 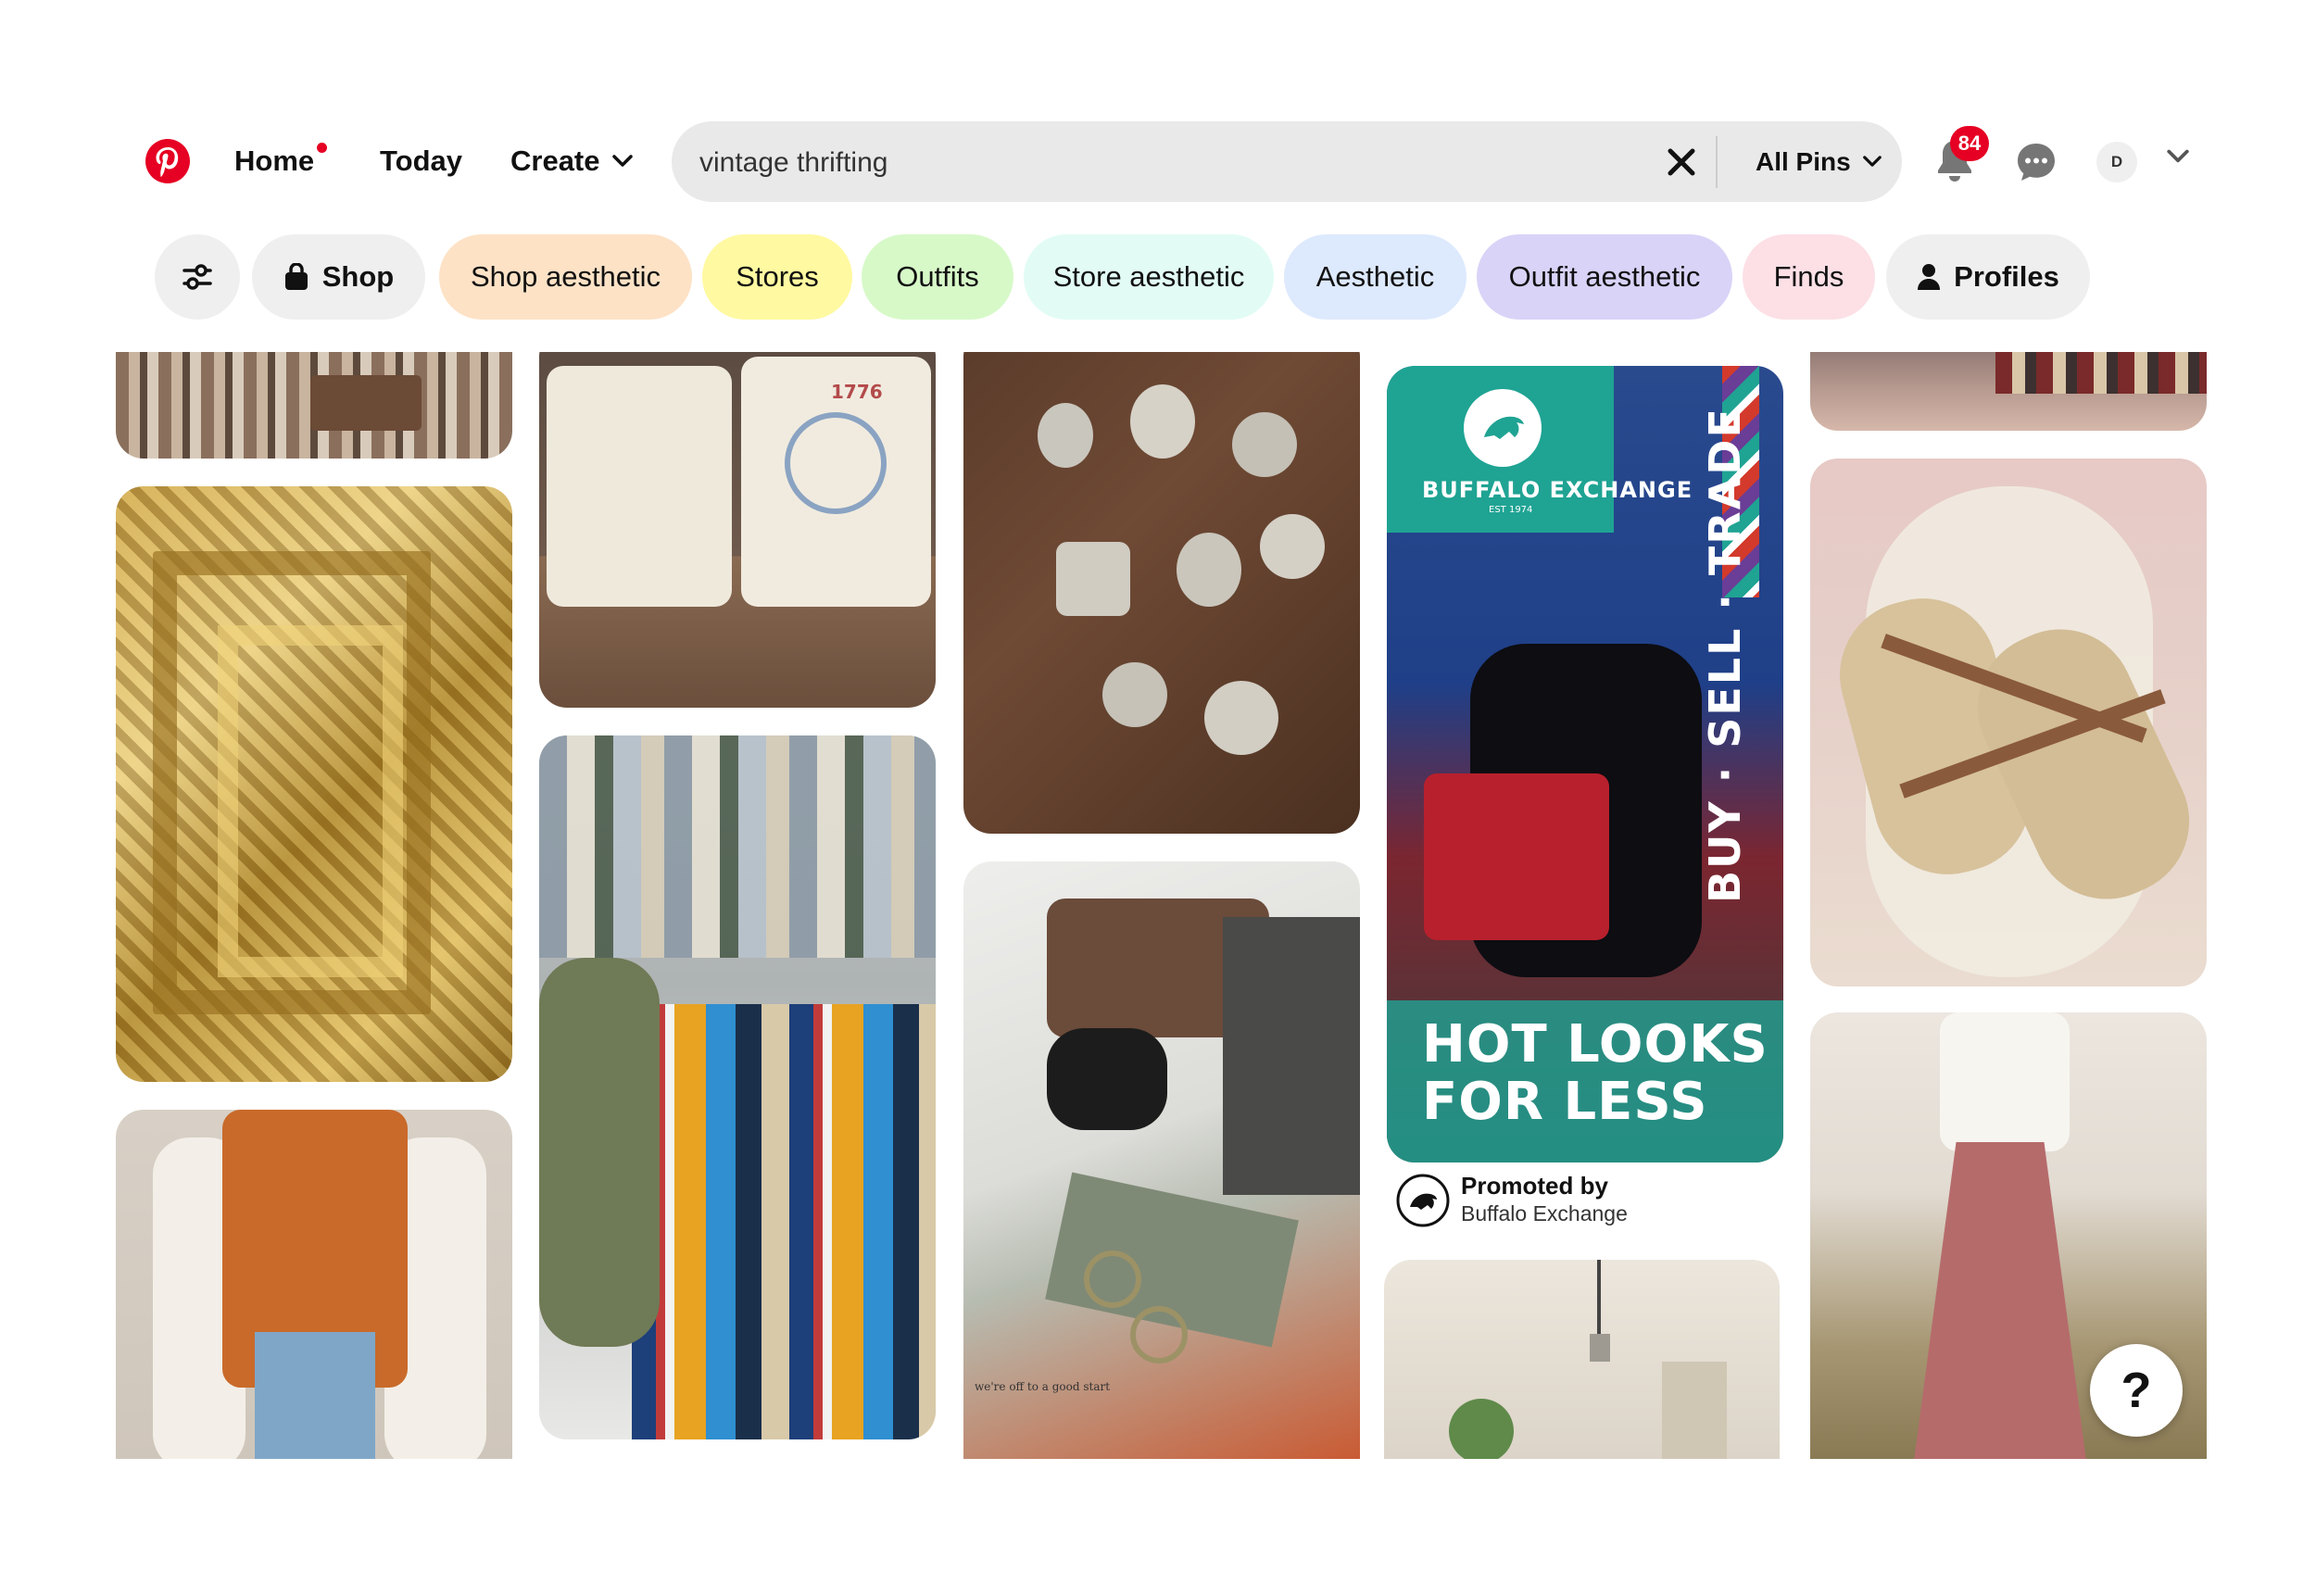 What do you see at coordinates (1423, 1200) in the screenshot?
I see `buffalo-exchange-avatar-icon` at bounding box center [1423, 1200].